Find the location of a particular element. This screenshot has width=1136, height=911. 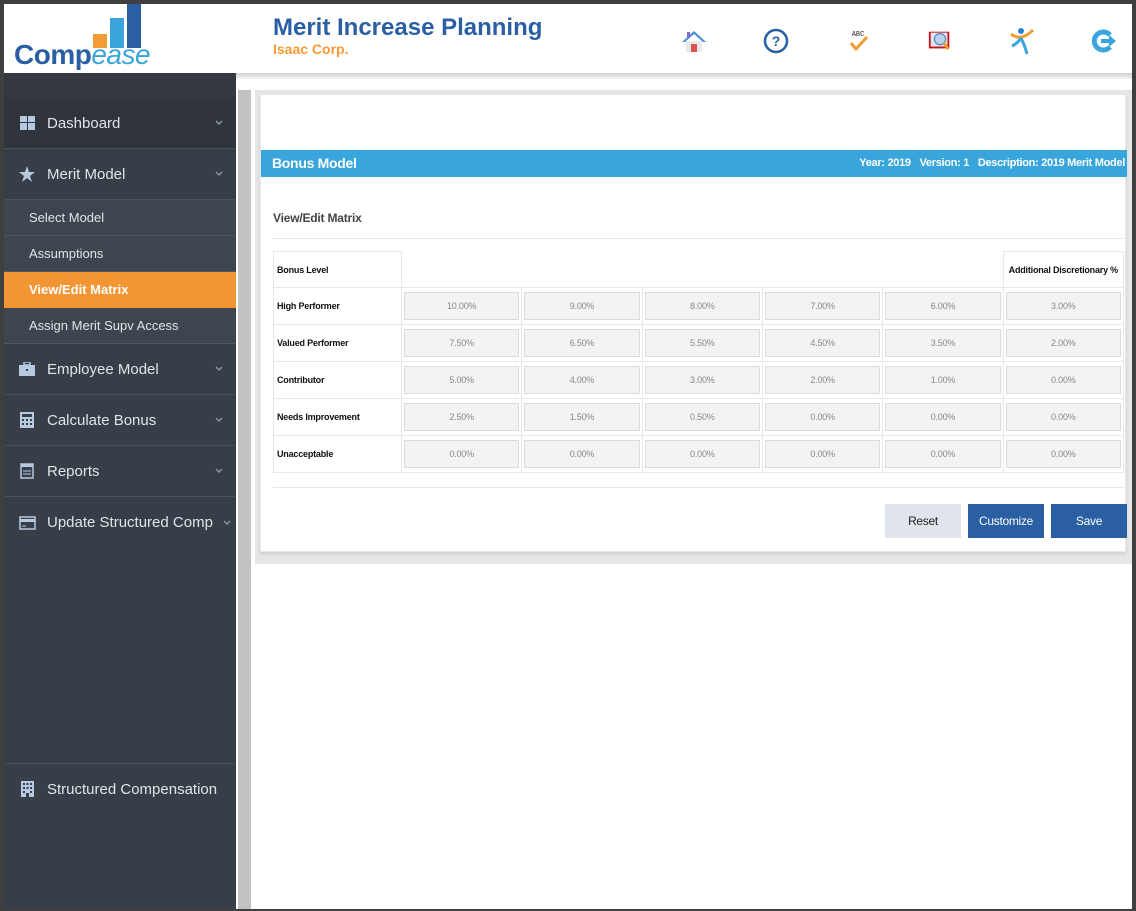

header-divider is located at coordinates (684, 76).